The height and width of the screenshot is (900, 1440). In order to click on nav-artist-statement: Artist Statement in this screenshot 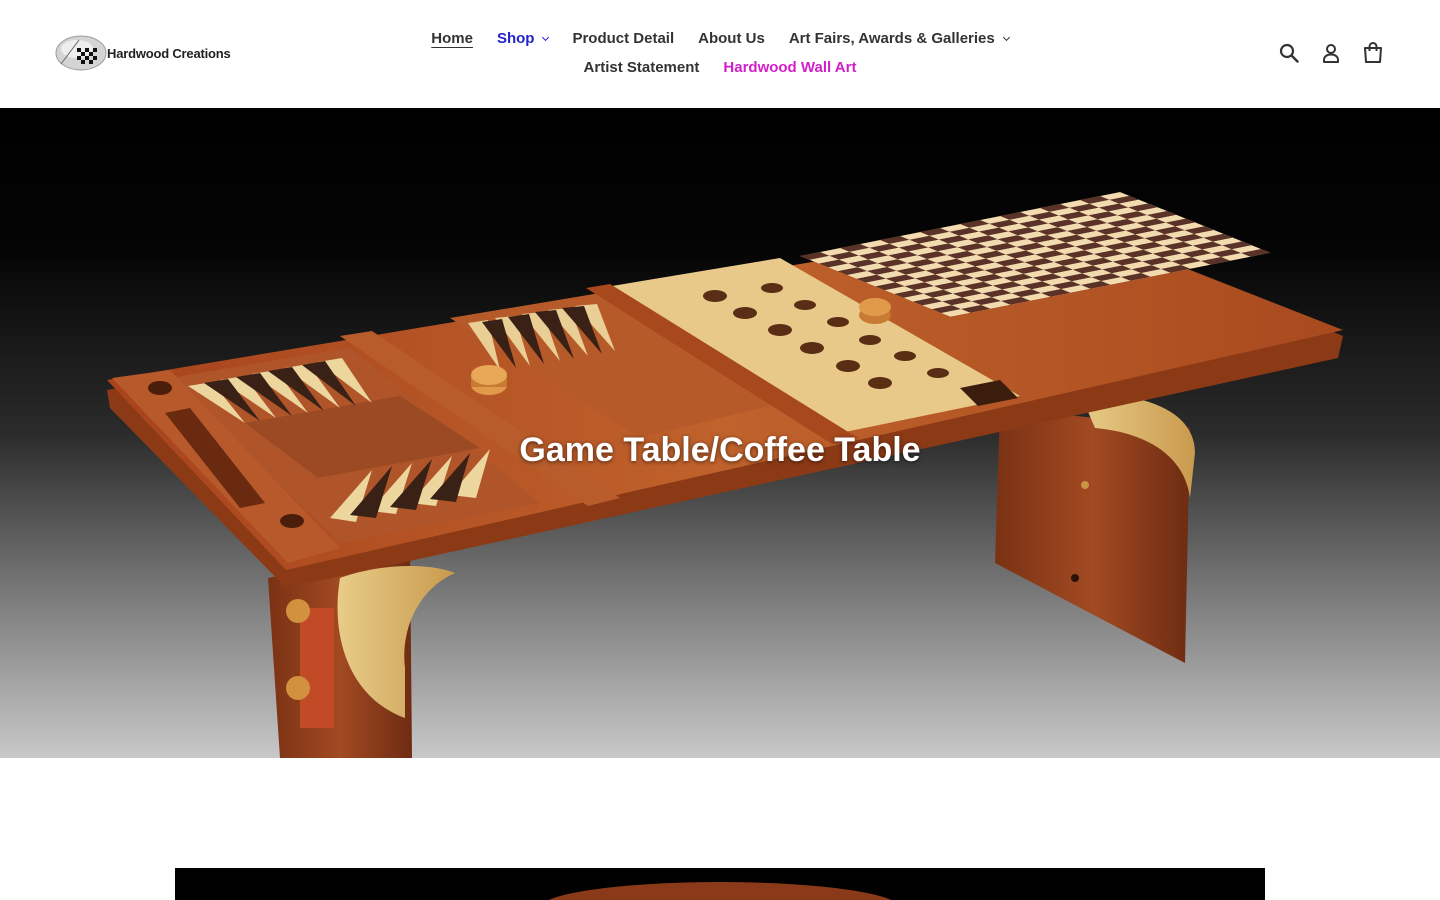, I will do `click(642, 67)`.